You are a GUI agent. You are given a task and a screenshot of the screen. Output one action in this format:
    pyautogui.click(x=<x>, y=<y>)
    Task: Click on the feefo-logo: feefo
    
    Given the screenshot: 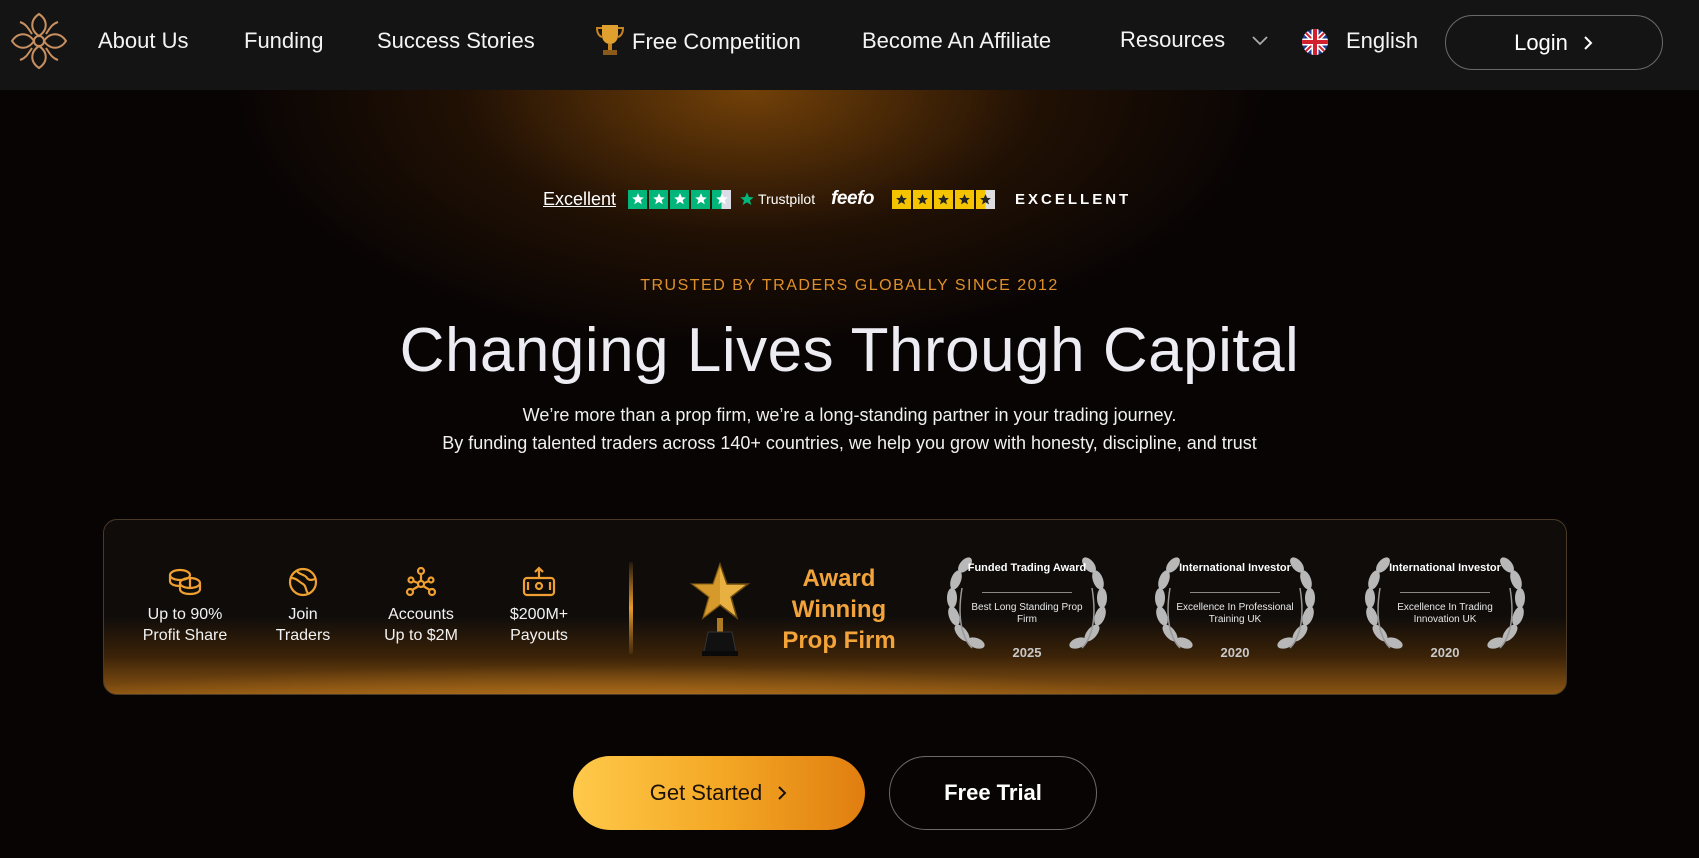 What is the action you would take?
    pyautogui.click(x=853, y=198)
    